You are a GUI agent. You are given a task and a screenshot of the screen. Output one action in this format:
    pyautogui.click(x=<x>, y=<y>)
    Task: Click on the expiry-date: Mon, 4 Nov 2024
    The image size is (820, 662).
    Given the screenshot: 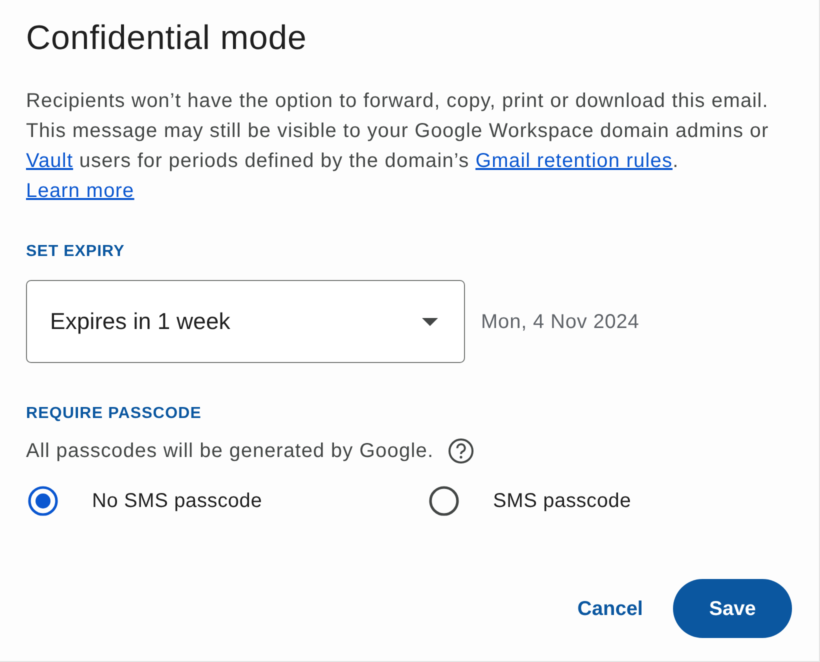 What is the action you would take?
    pyautogui.click(x=560, y=322)
    